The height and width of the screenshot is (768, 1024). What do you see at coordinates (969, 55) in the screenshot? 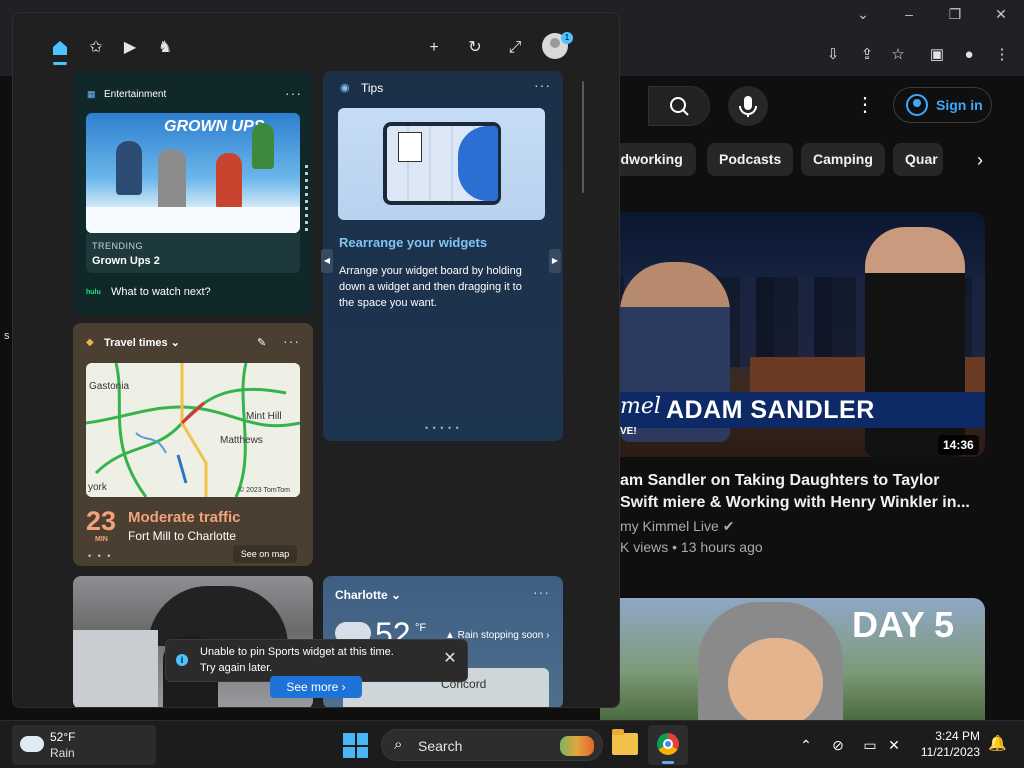
I see `profile-icon: ●` at bounding box center [969, 55].